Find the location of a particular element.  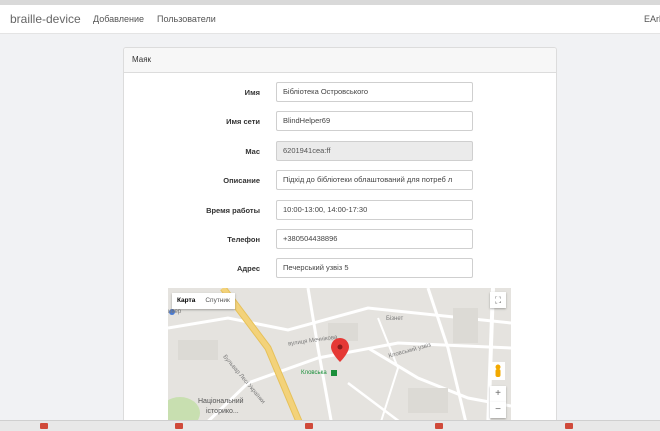

network-name-input: BlindHelper69 is located at coordinates (374, 121).